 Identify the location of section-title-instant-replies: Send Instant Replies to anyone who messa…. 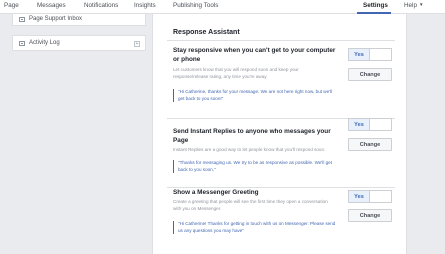
(252, 136).